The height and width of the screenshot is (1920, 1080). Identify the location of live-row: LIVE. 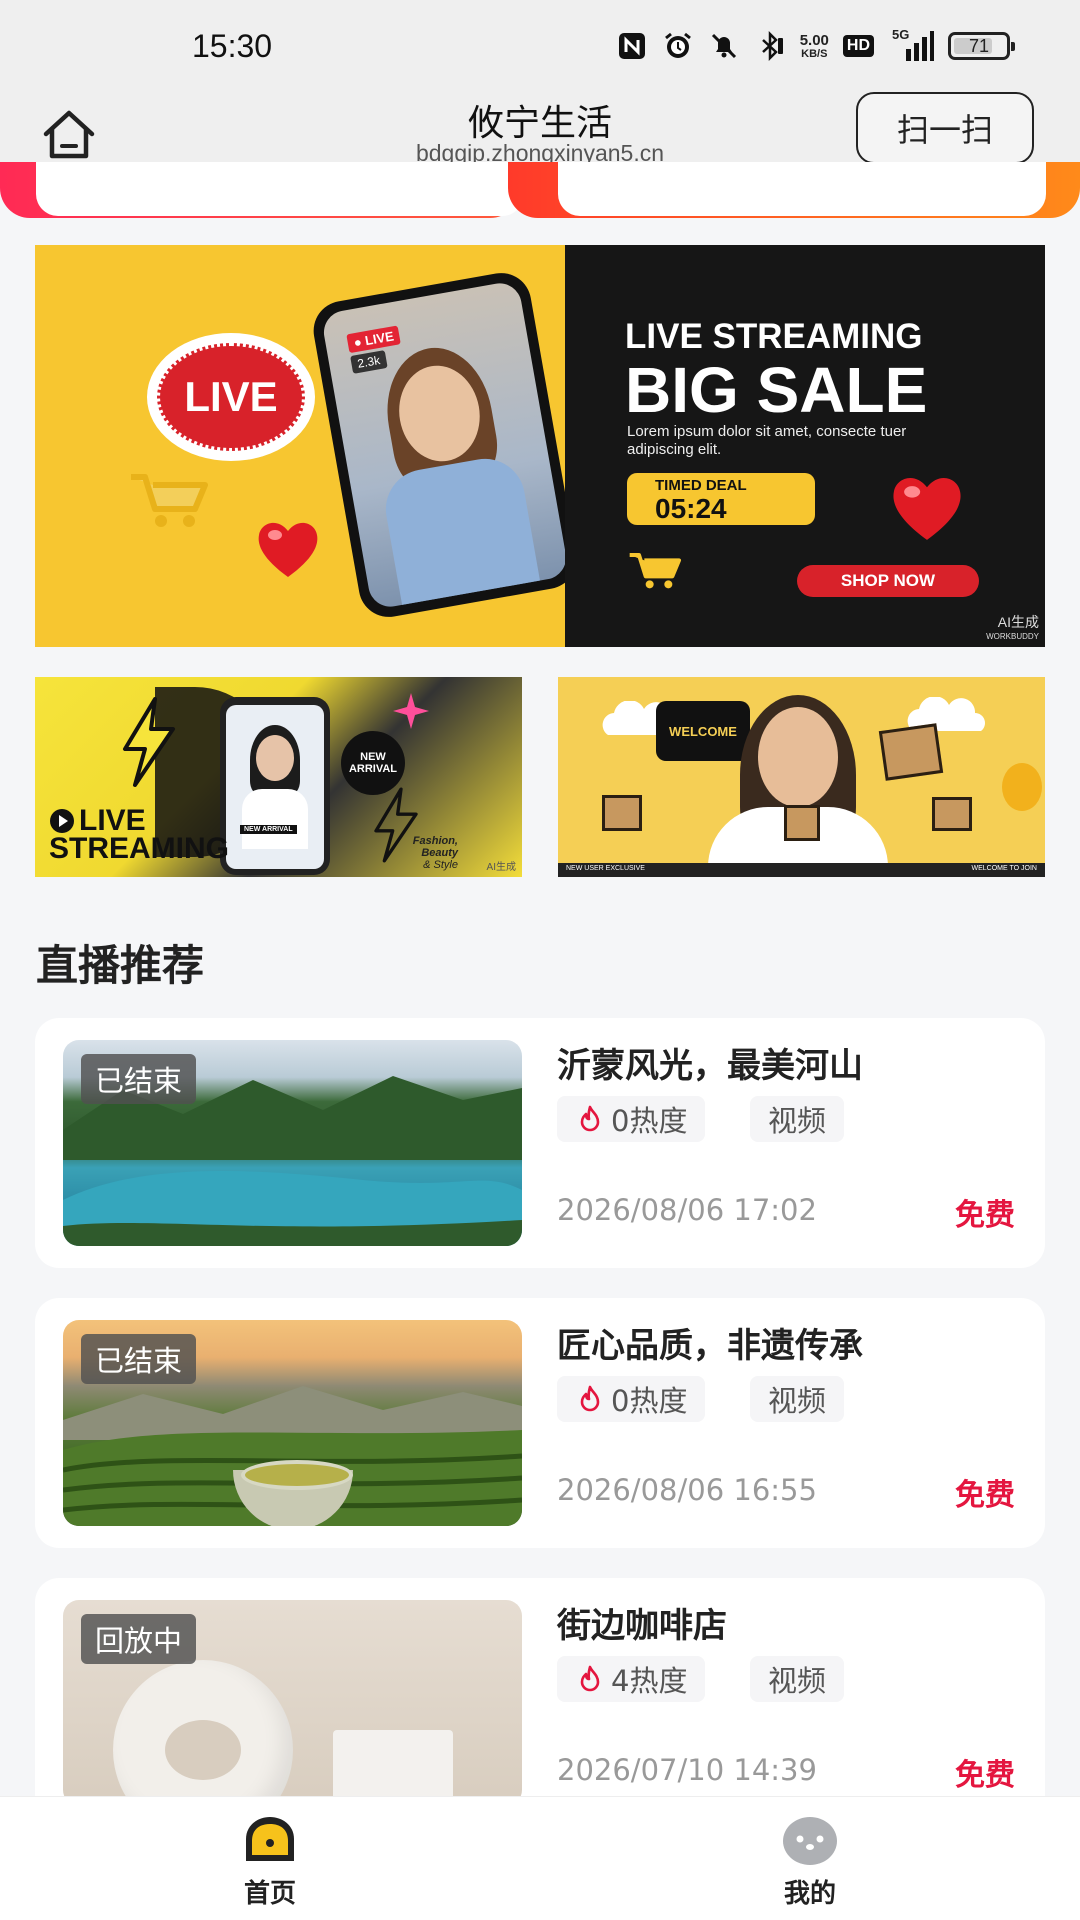
(139, 820).